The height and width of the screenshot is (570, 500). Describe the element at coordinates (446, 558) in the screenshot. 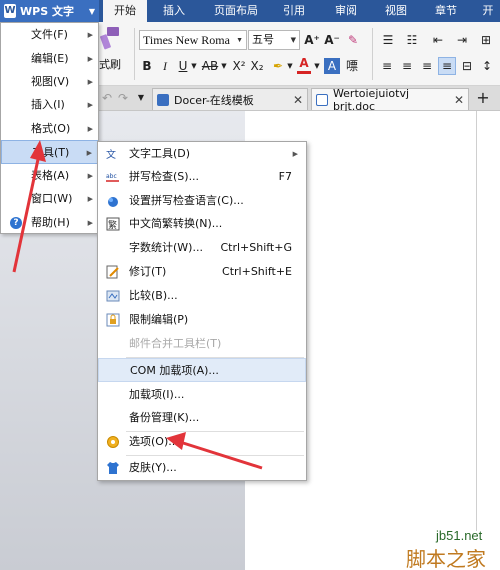

I see `watermark-text: 脚本之家` at that location.